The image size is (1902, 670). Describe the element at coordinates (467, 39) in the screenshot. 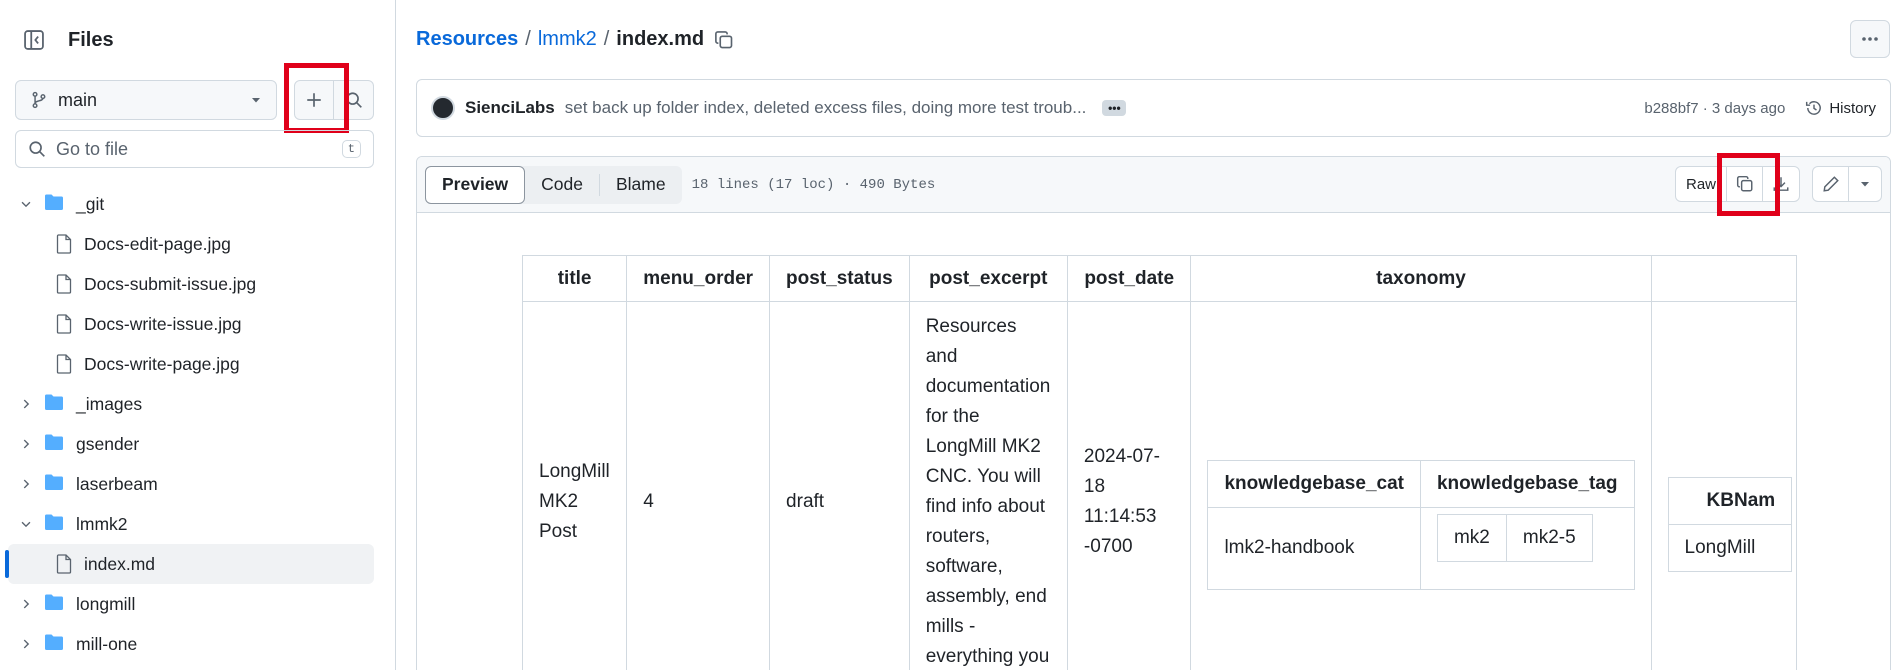

I see `breadcrumb-repo-link: Resources` at that location.